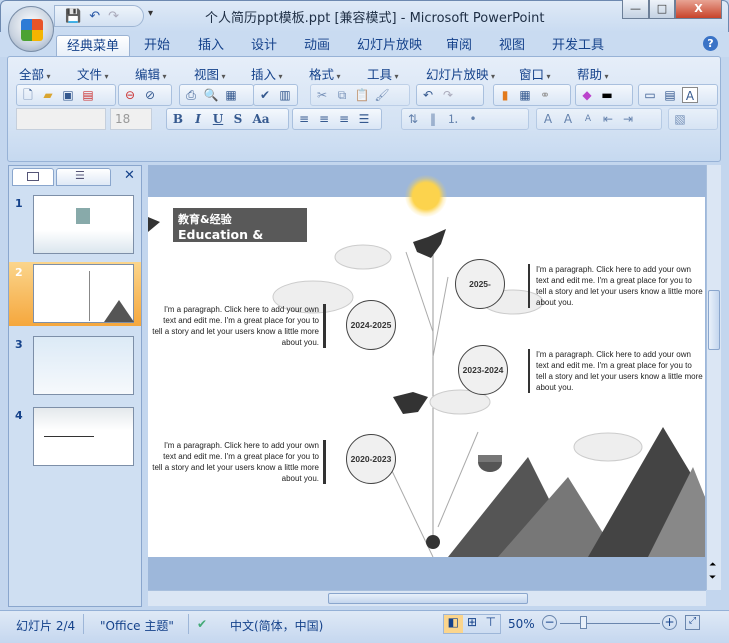 Image resolution: width=729 pixels, height=643 pixels. What do you see at coordinates (150, 95) in the screenshot?
I see `attach-icon: ⊘` at bounding box center [150, 95].